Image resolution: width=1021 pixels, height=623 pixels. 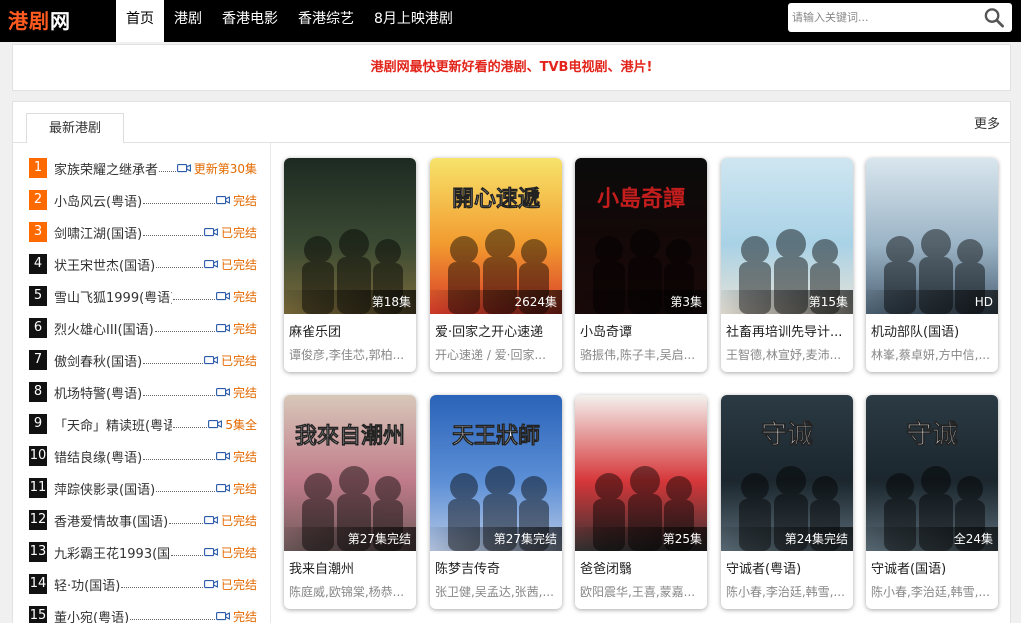 I want to click on episode-badge: 第15集, so click(x=787, y=302).